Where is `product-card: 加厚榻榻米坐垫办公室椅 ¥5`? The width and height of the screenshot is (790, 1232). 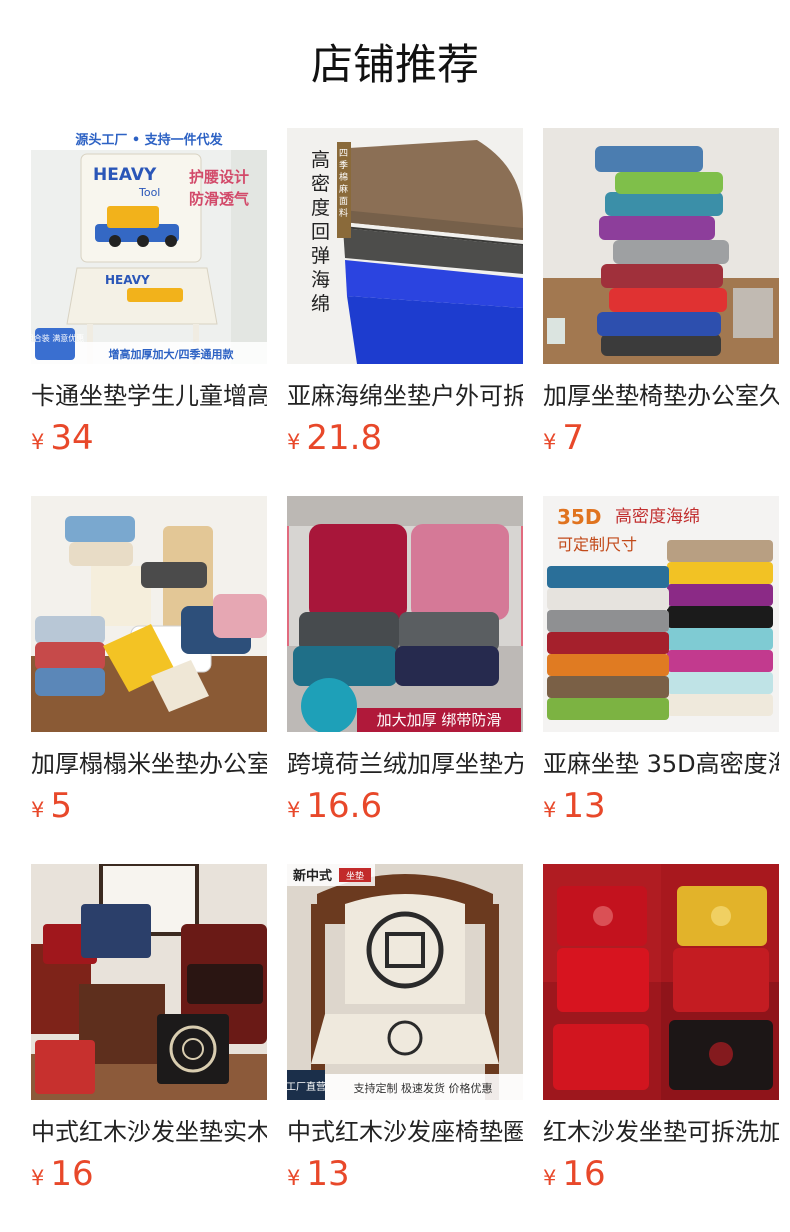
product-card: 加厚榻榻米坐垫办公室椅 ¥5 is located at coordinates (149, 661).